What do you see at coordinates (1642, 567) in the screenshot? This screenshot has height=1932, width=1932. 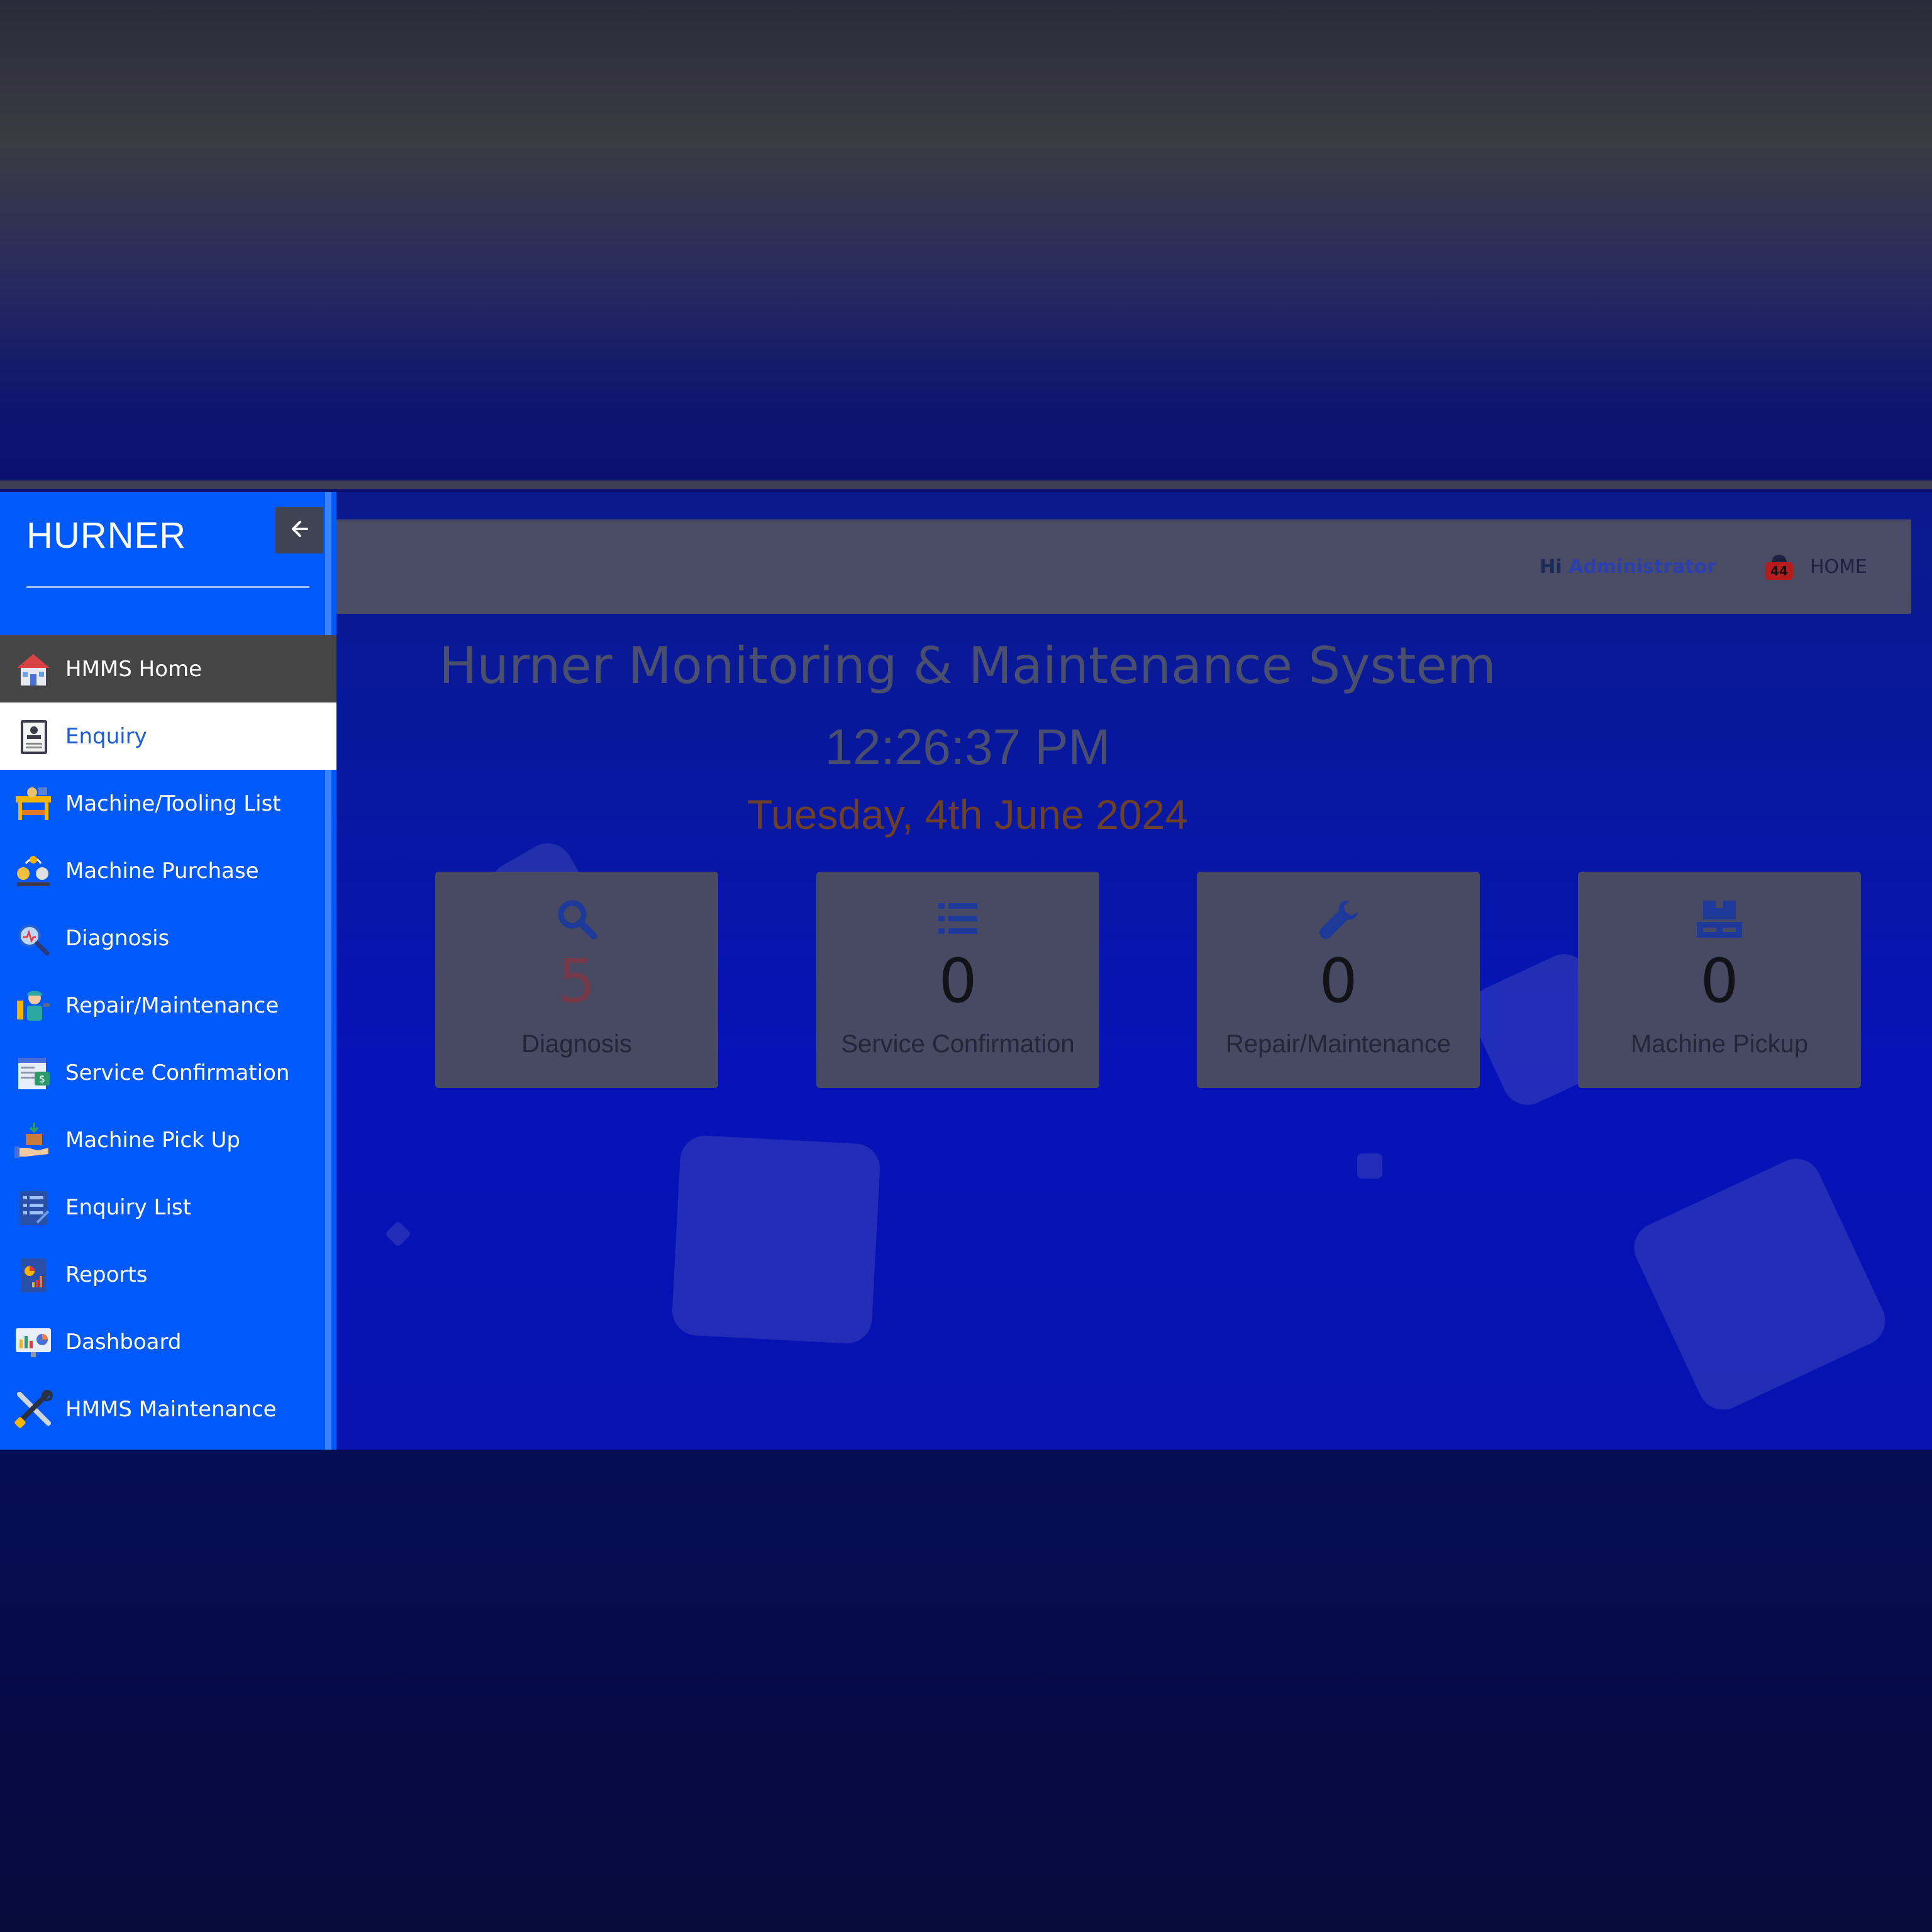 I see `user-name-link: Administrator` at bounding box center [1642, 567].